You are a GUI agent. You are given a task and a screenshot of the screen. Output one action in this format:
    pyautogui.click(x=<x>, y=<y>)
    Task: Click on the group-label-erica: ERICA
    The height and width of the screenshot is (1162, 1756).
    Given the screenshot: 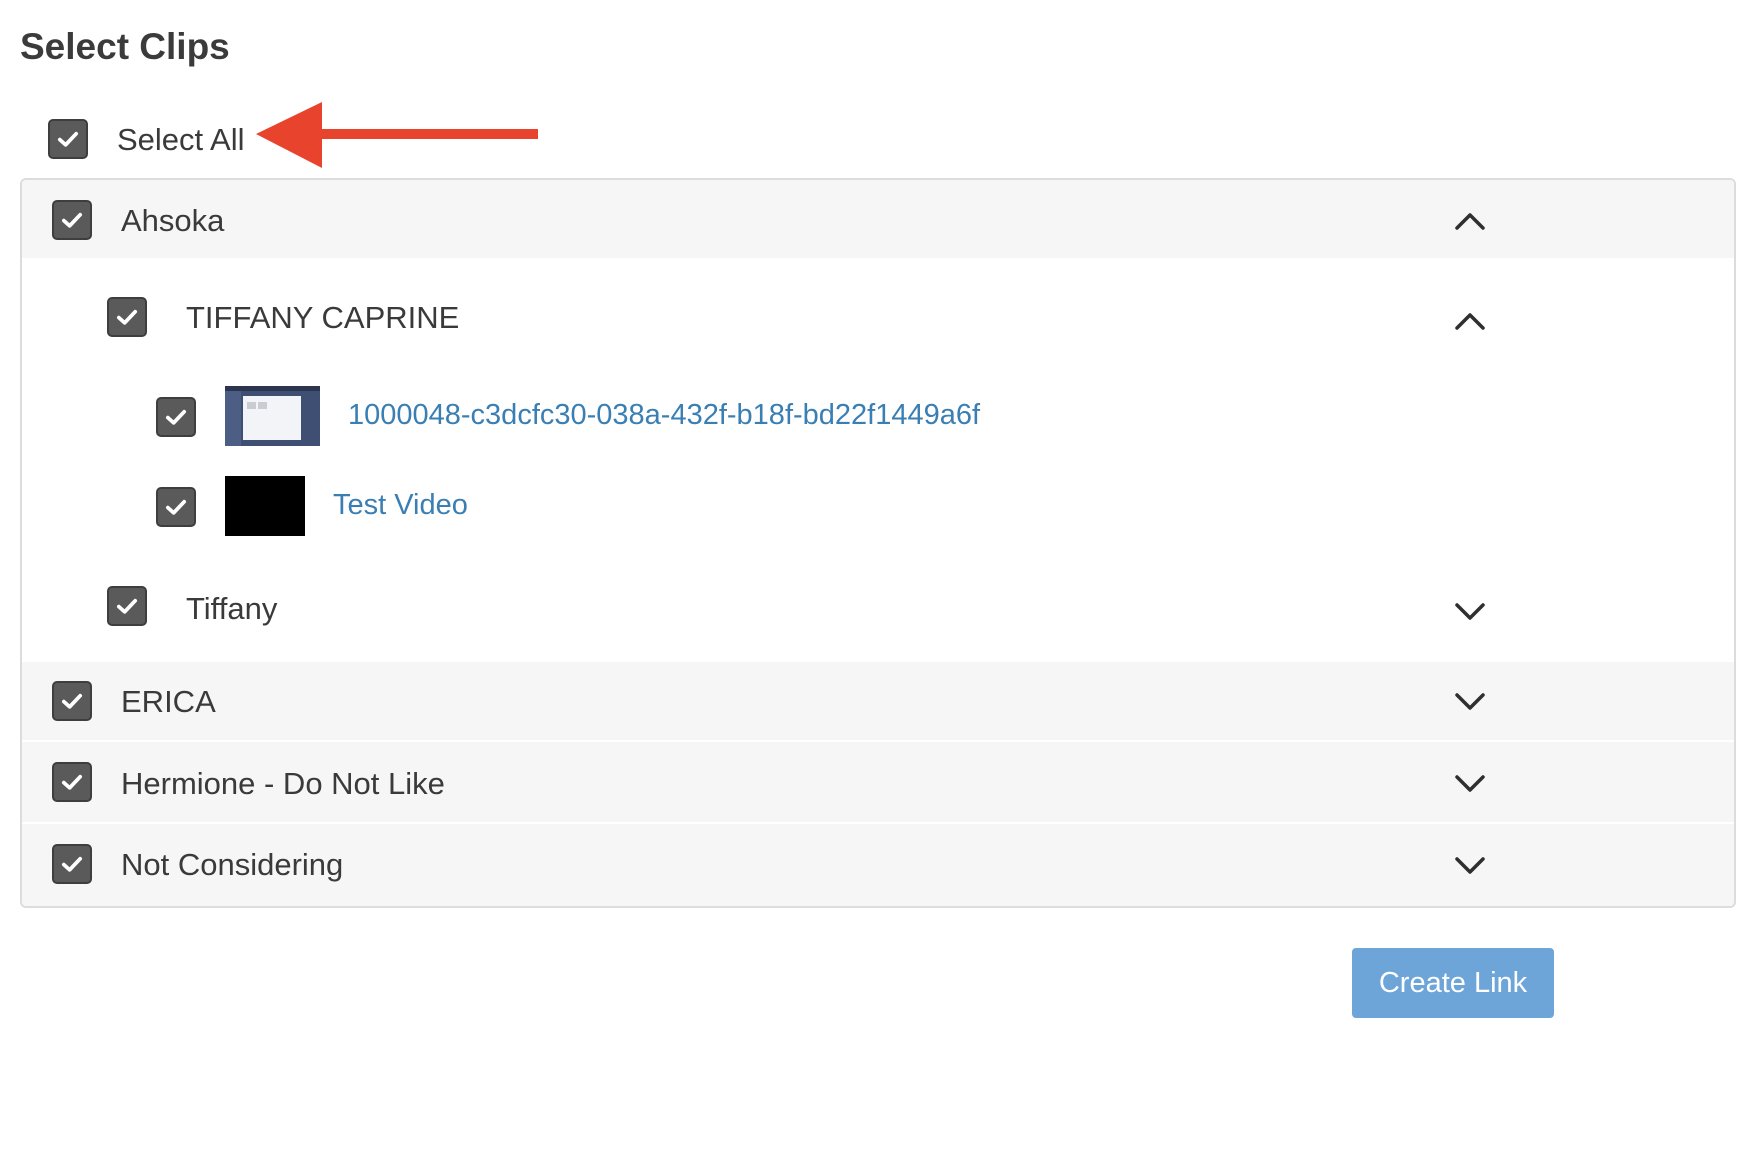 What is the action you would take?
    pyautogui.click(x=168, y=701)
    